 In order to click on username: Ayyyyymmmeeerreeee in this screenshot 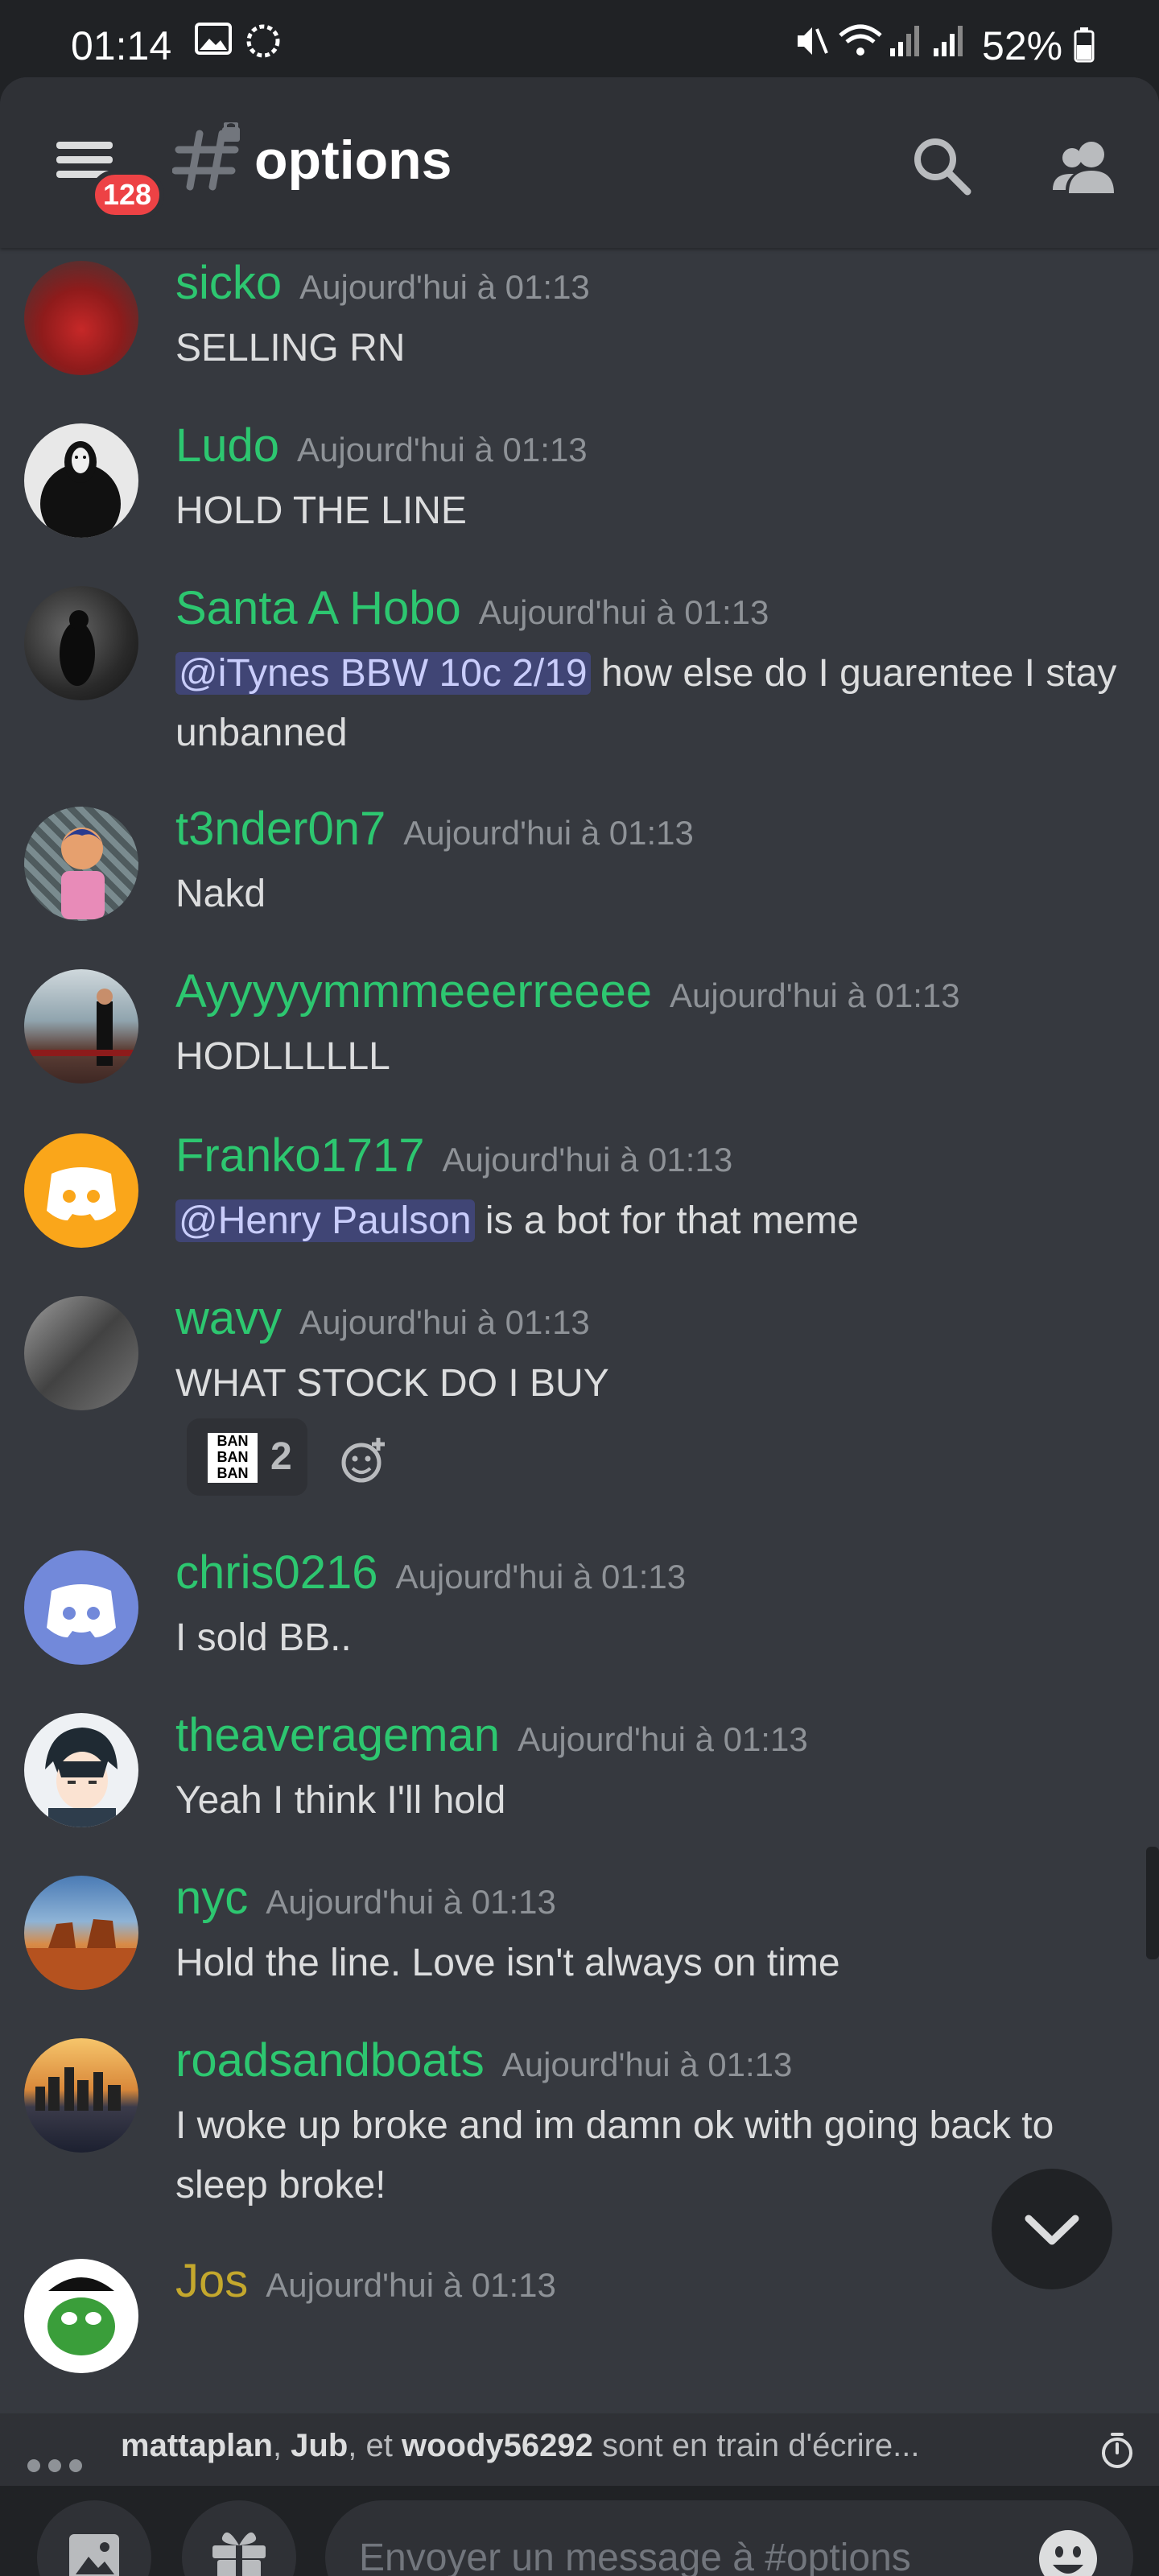, I will do `click(413, 991)`.